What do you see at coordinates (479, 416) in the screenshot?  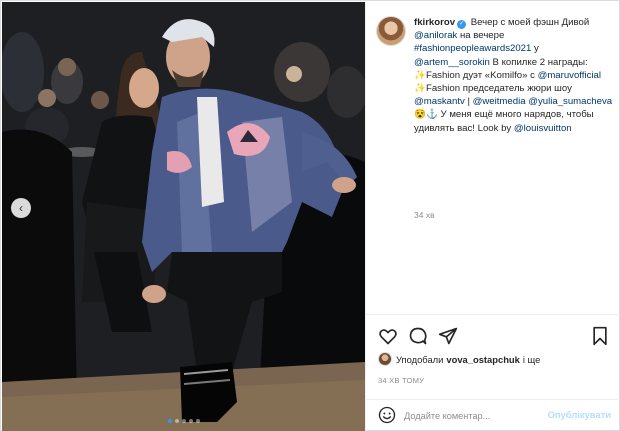 I see `comment-input` at bounding box center [479, 416].